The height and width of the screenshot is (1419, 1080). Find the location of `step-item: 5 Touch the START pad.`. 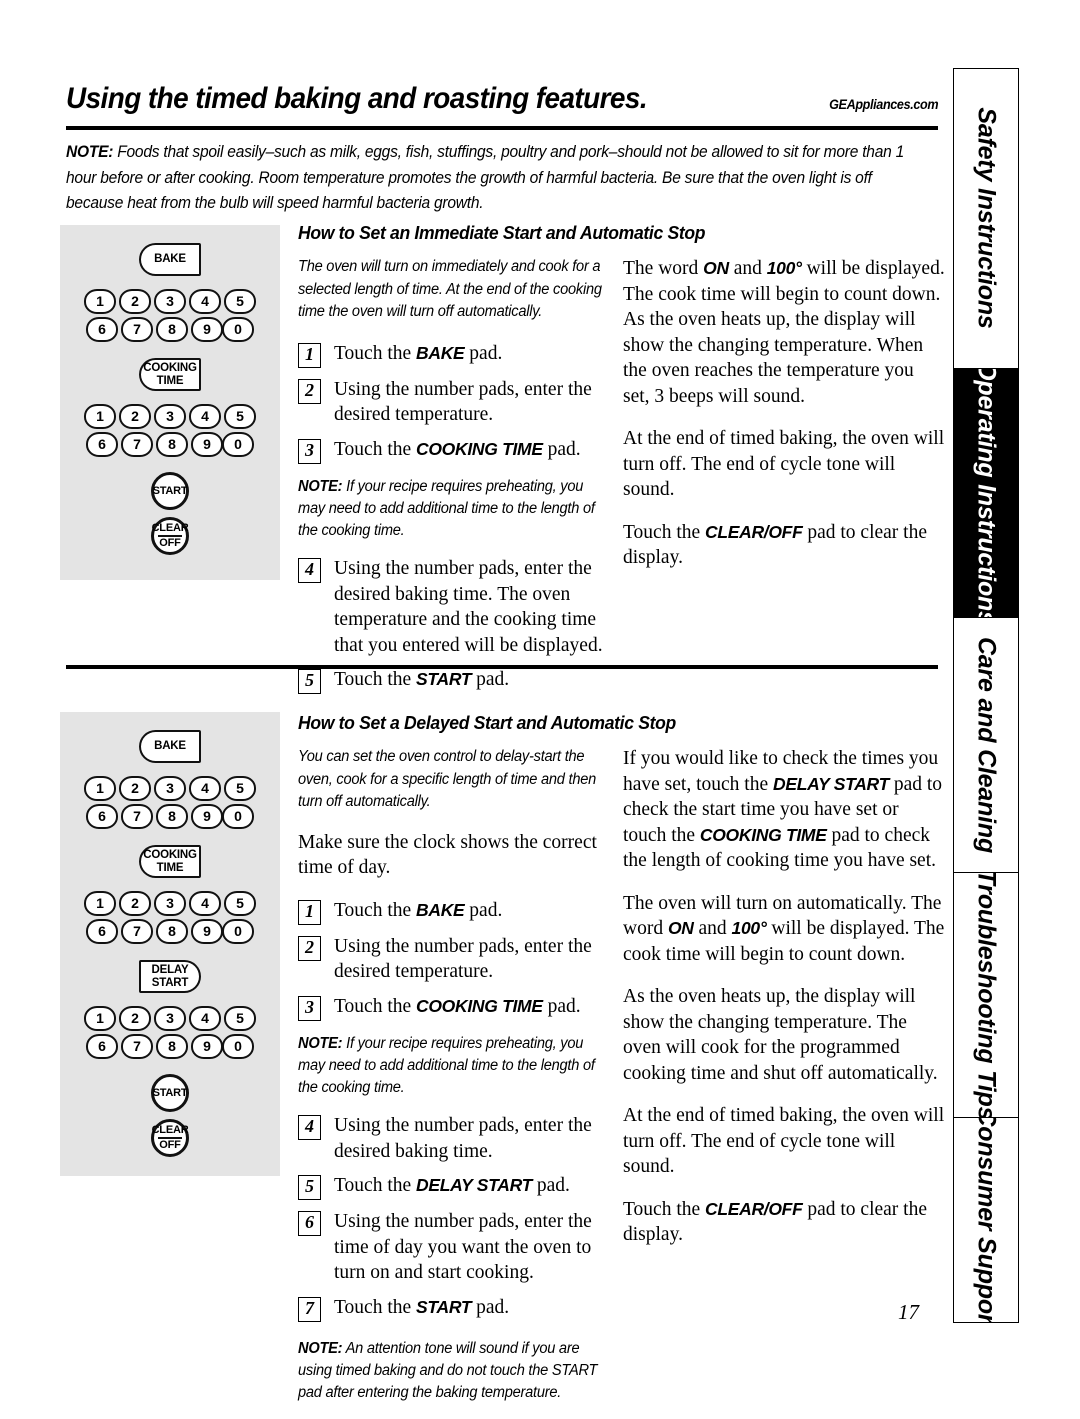

step-item: 5 Touch the START pad. is located at coordinates (460, 681).